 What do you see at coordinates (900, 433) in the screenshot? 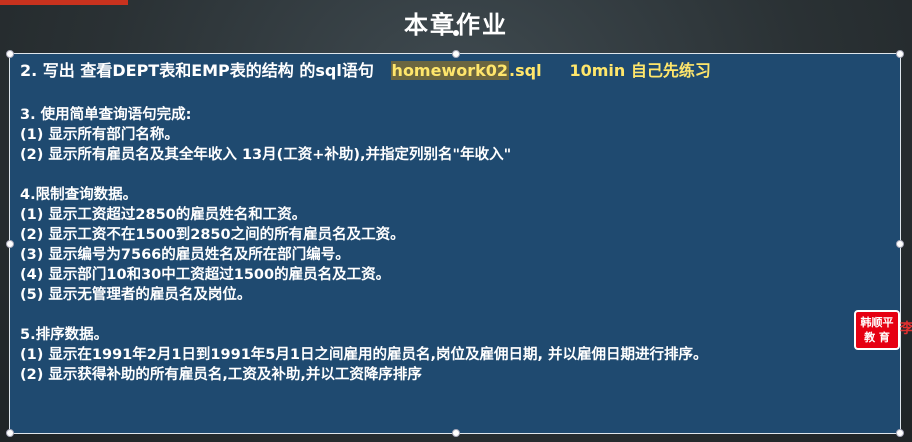
I see `resize-handle-bottom-right` at bounding box center [900, 433].